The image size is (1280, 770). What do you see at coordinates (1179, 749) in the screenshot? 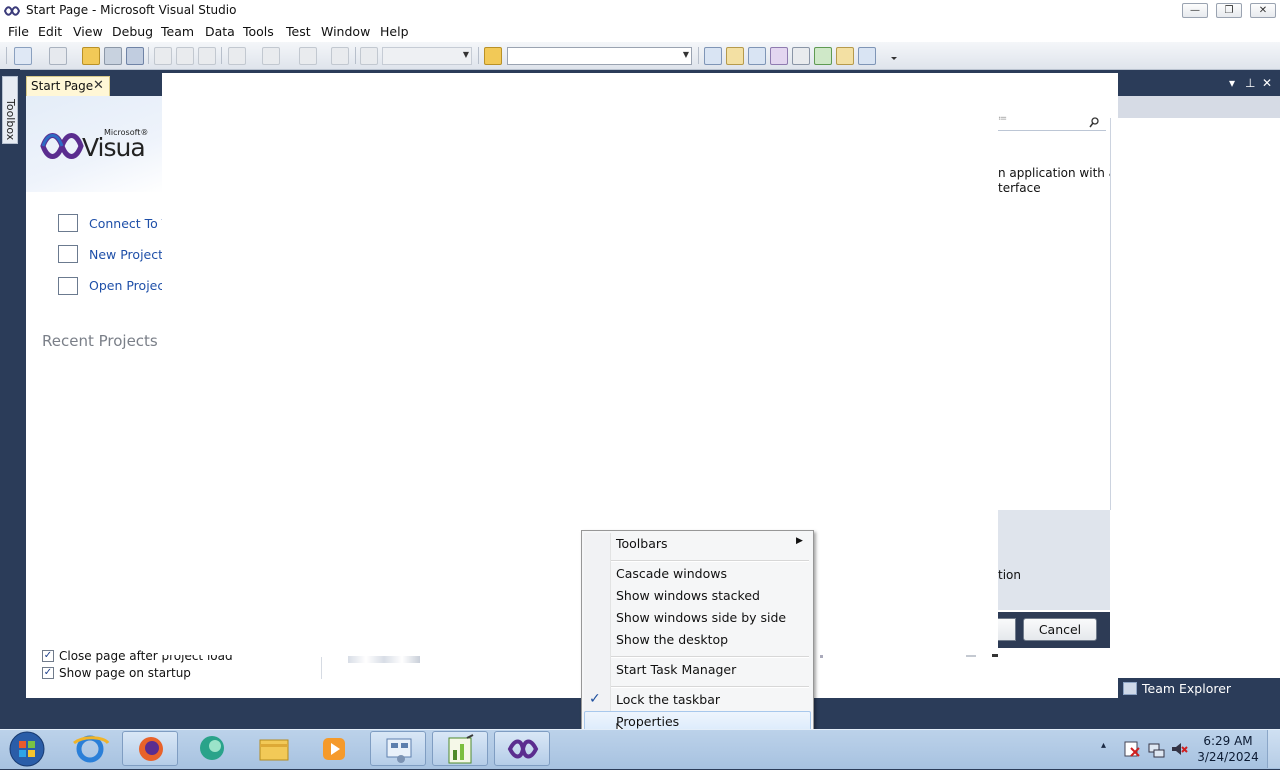
I see `volume-muted-icon` at bounding box center [1179, 749].